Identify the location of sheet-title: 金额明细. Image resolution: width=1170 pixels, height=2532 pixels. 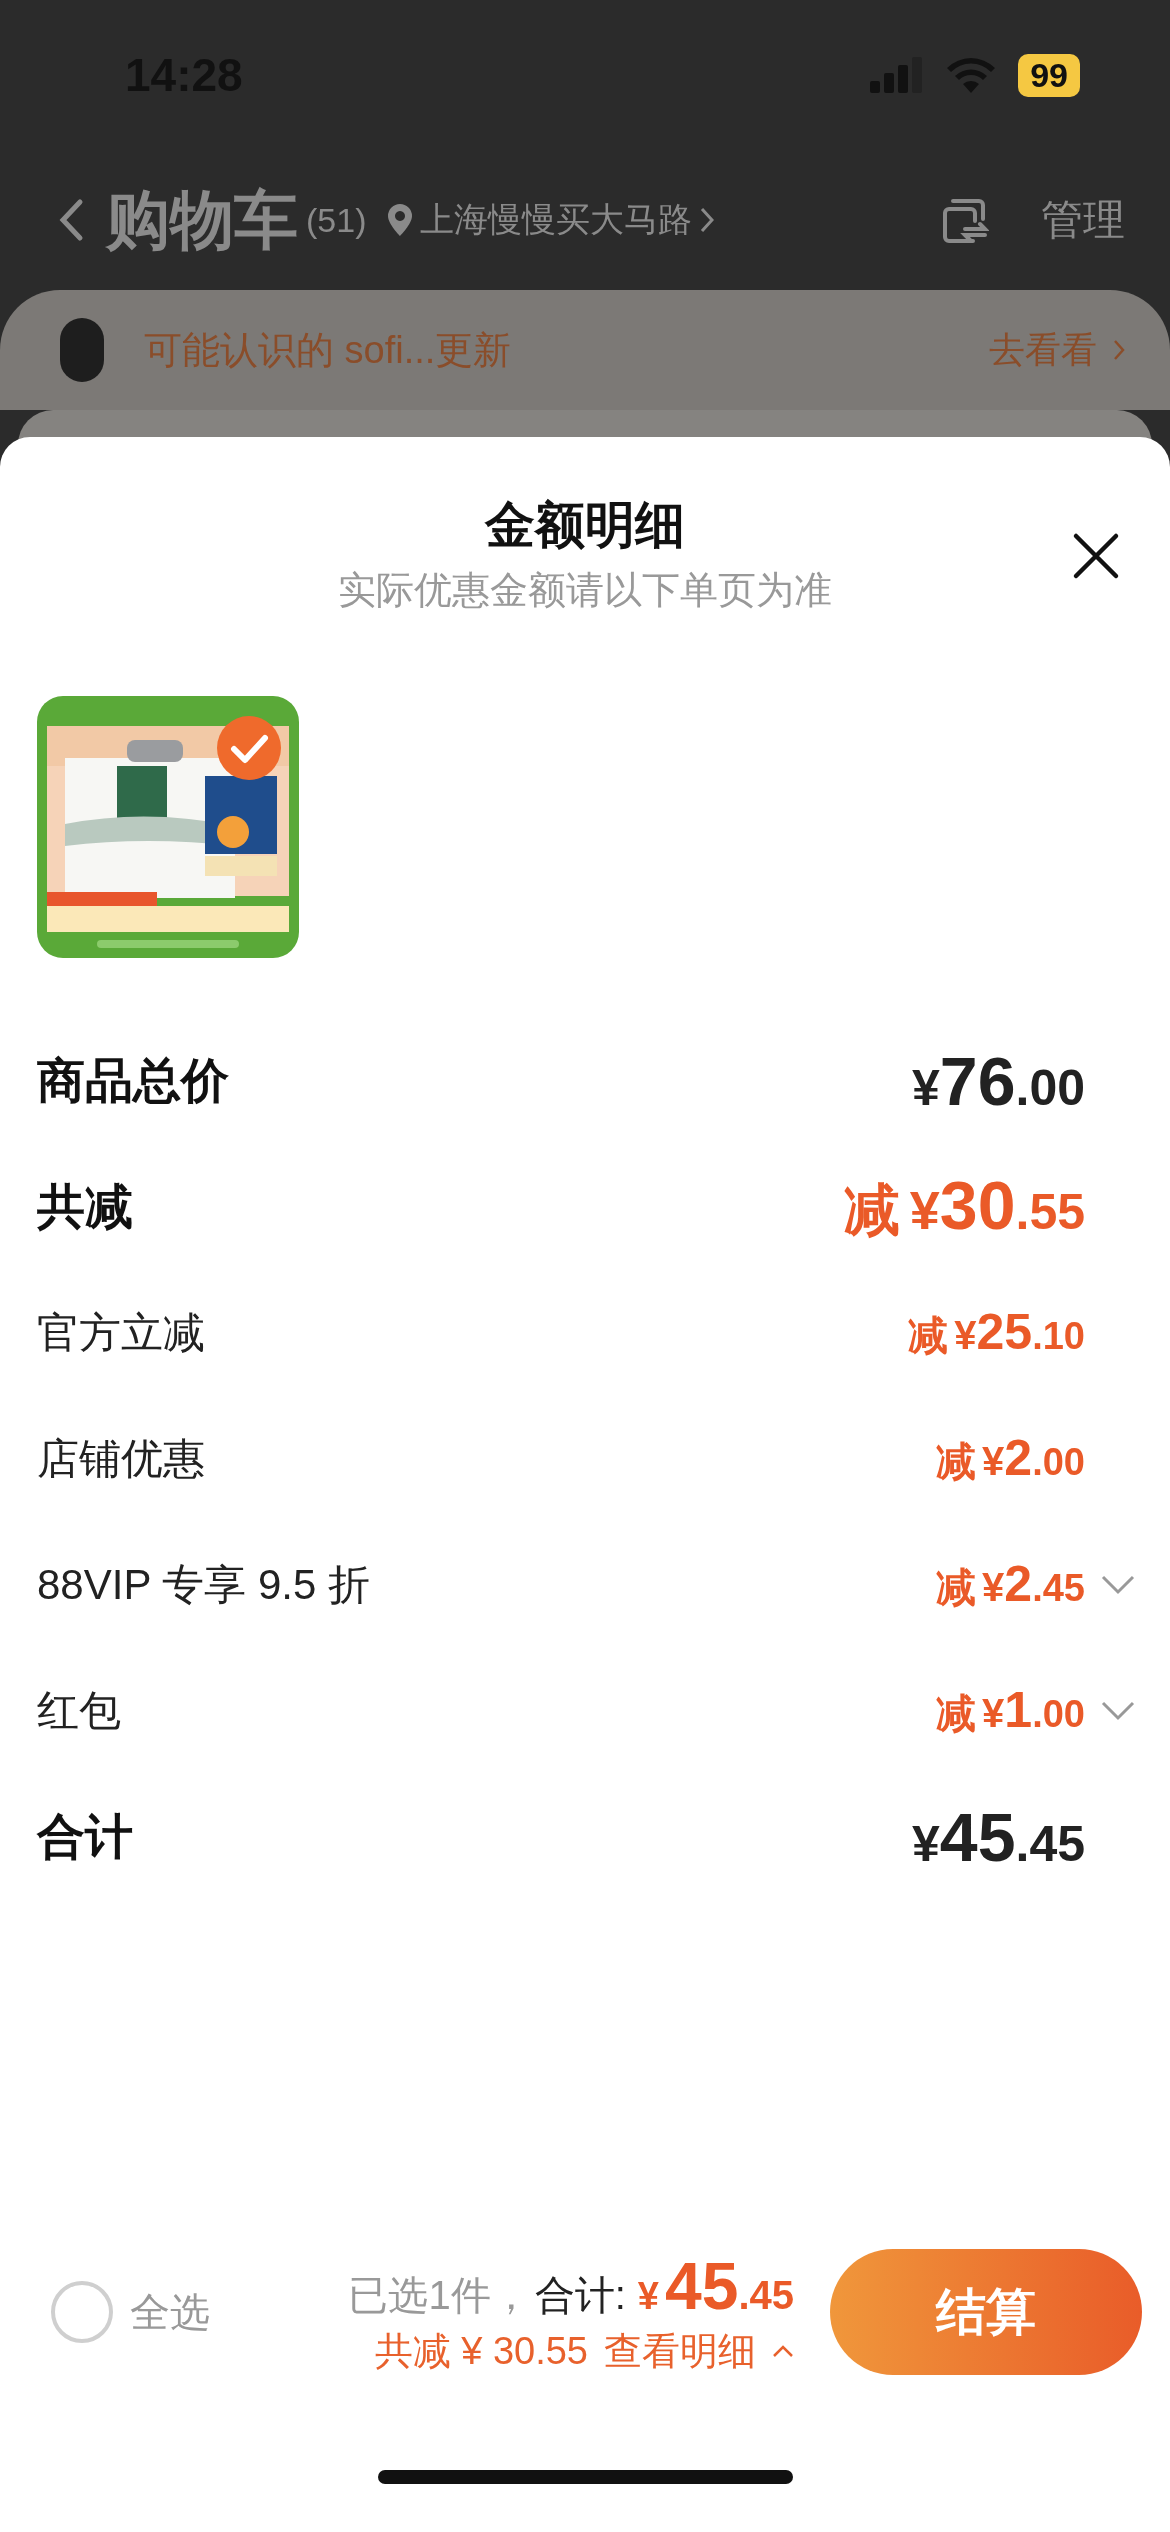
(585, 525).